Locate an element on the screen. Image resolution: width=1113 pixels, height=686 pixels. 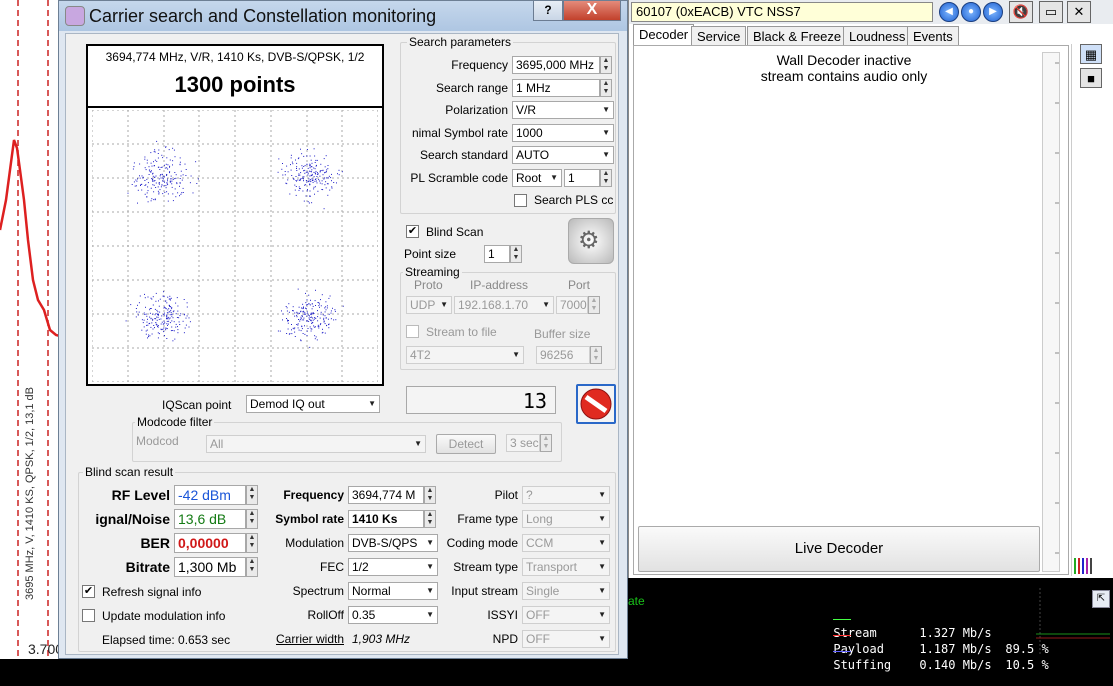
update-modulation-checkbox is located at coordinates (88, 615).